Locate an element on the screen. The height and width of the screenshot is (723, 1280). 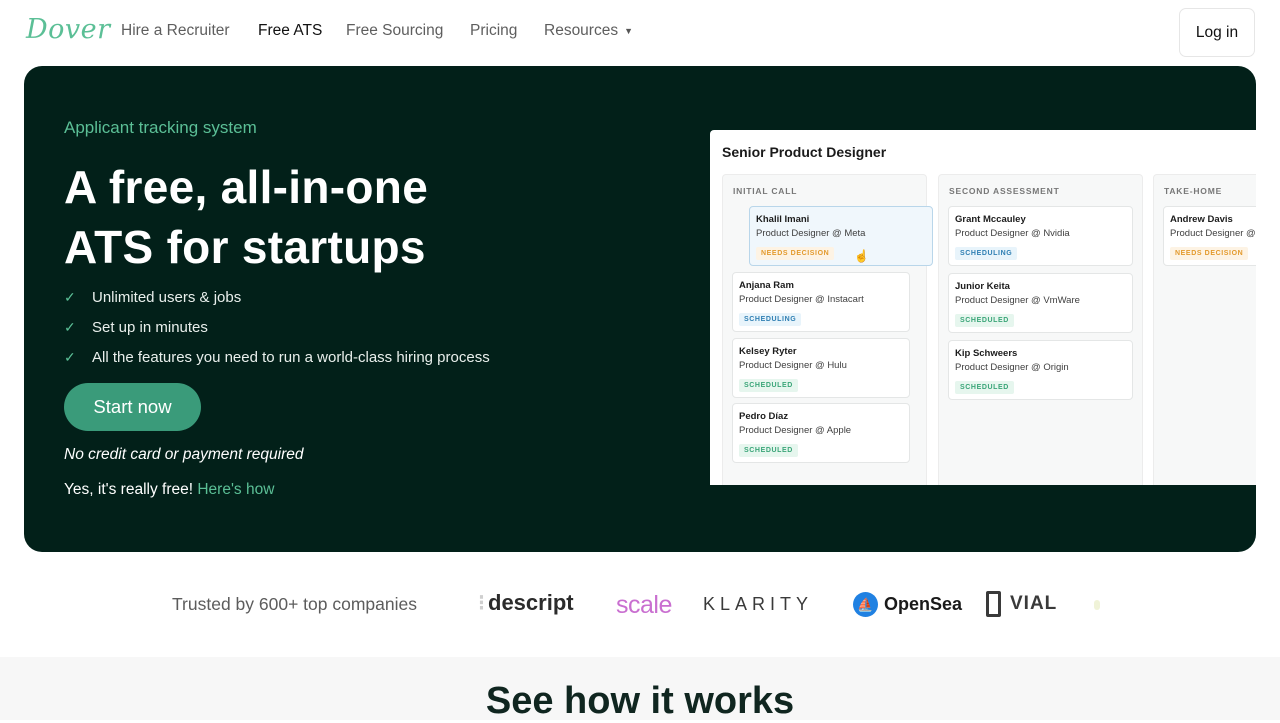
klarity-logo: KLARITY is located at coordinates (758, 604).